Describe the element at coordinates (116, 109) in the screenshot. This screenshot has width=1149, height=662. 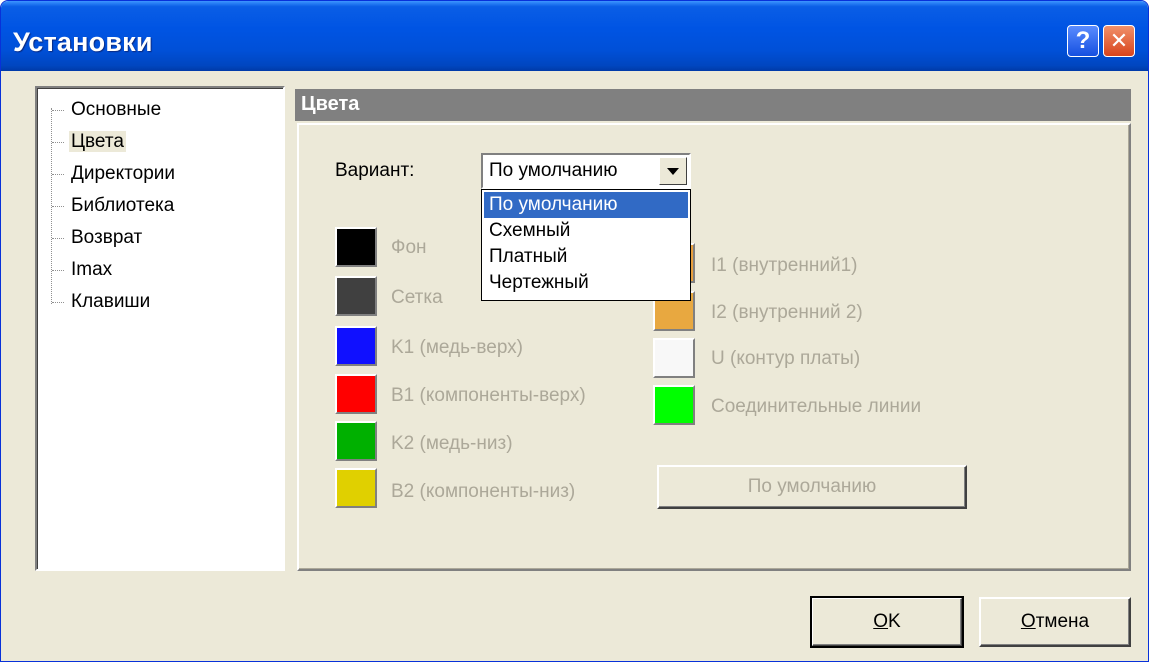
I see `tree-item-label: Основные` at that location.